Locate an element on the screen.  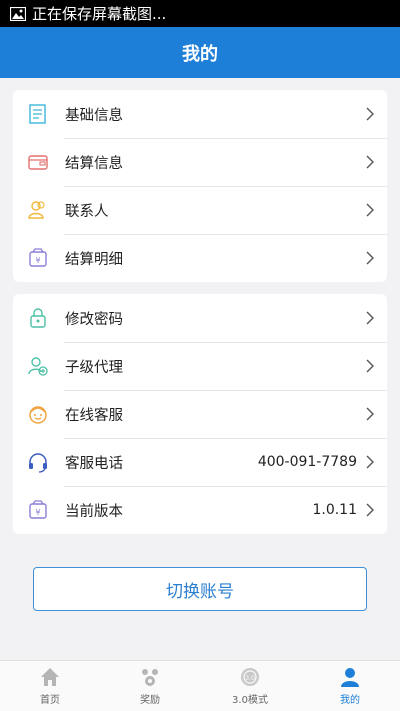
menu-item-label: 修改密码 is located at coordinates (94, 319).